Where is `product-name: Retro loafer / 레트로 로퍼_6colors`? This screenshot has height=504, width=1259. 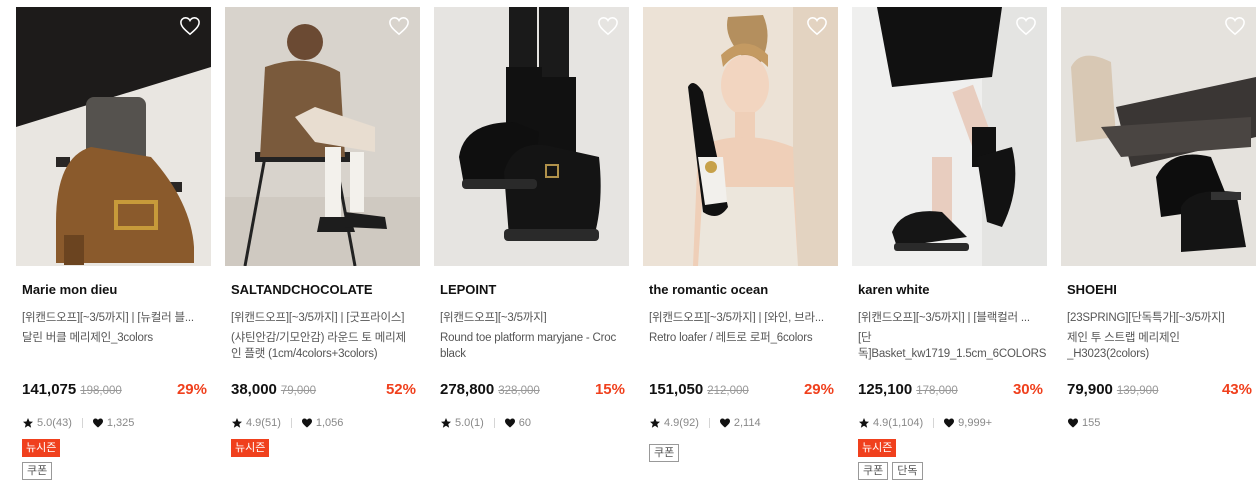 product-name: Retro loafer / 레트로 로퍼_6colors is located at coordinates (743, 346).